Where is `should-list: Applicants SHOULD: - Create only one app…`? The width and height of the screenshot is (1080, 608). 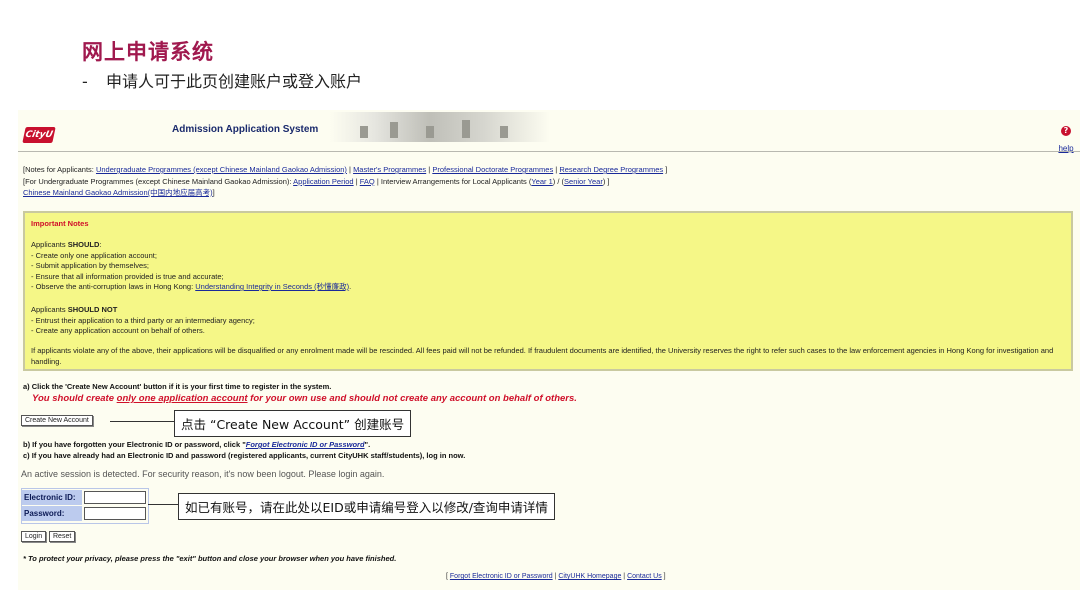 should-list: Applicants SHOULD: - Create only one app… is located at coordinates (191, 266).